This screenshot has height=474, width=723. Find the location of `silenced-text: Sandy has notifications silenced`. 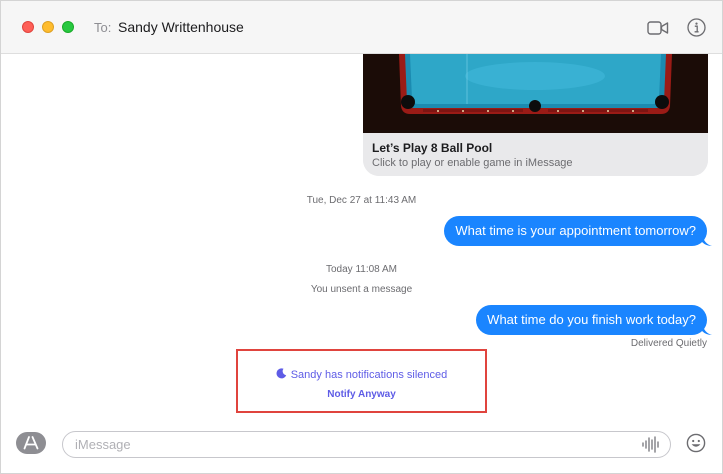

silenced-text: Sandy has notifications silenced is located at coordinates (369, 375).